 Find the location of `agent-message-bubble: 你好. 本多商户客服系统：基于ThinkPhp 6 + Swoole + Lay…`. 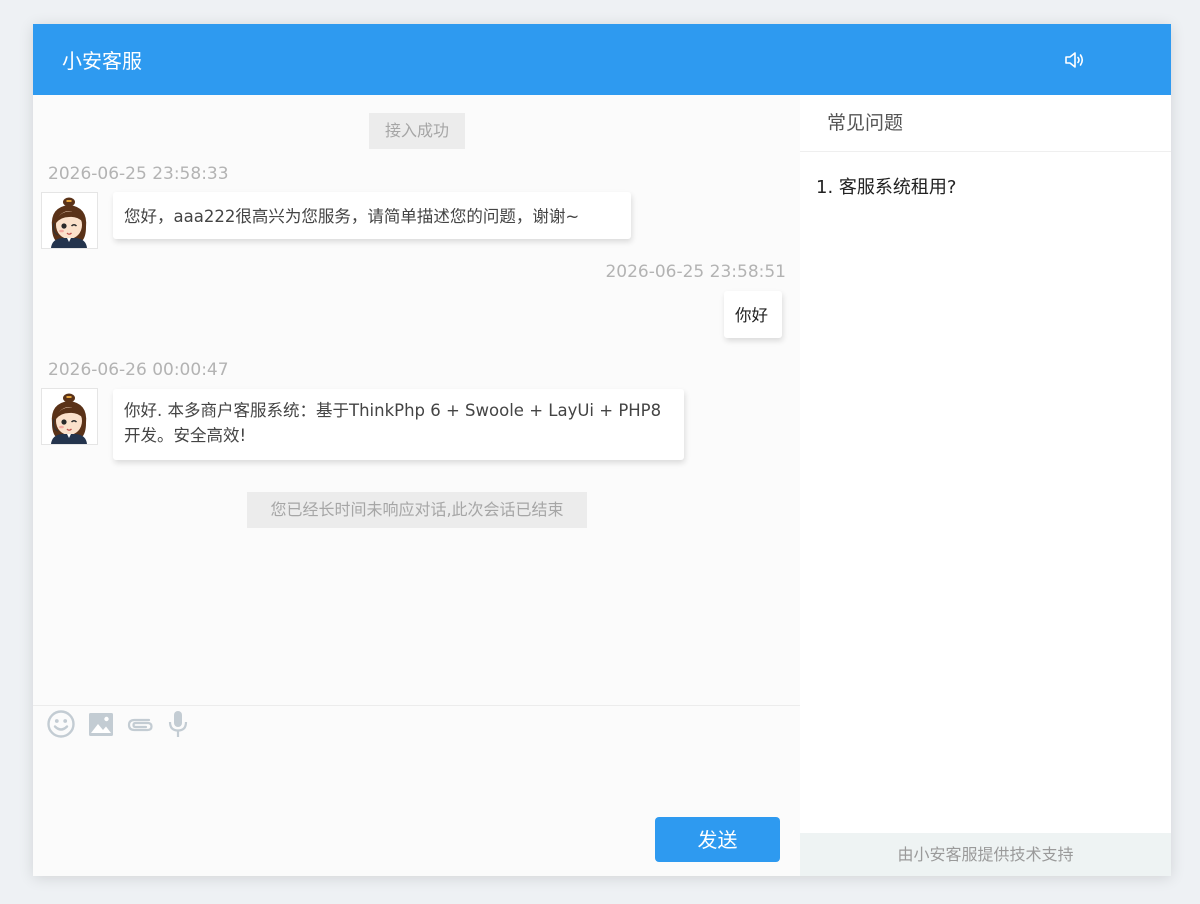

agent-message-bubble: 你好. 本多商户客服系统：基于ThinkPhp 6 + Swoole + Lay… is located at coordinates (398, 424).